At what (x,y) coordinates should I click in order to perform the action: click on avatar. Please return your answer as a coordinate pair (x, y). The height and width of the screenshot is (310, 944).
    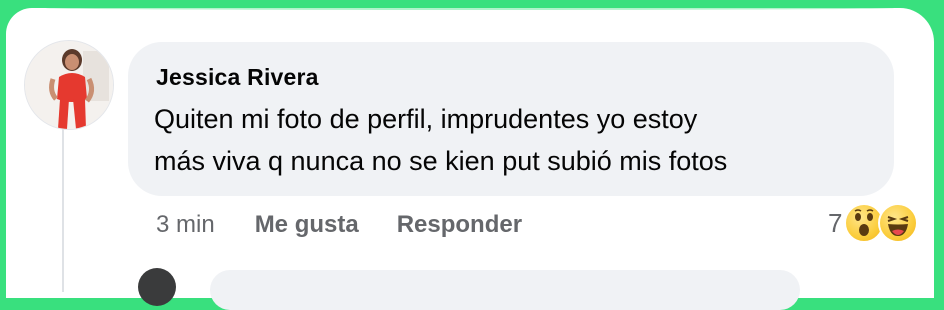
    Looking at the image, I should click on (69, 85).